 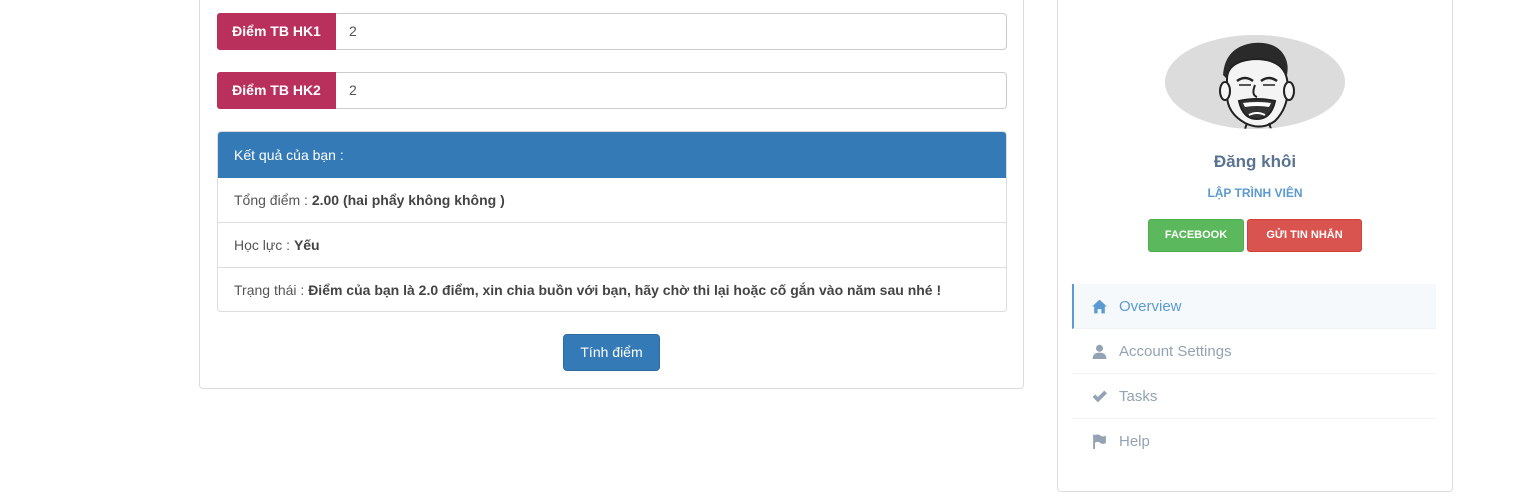 What do you see at coordinates (276, 31) in the screenshot?
I see `hk1-label: Điểm TB HK1` at bounding box center [276, 31].